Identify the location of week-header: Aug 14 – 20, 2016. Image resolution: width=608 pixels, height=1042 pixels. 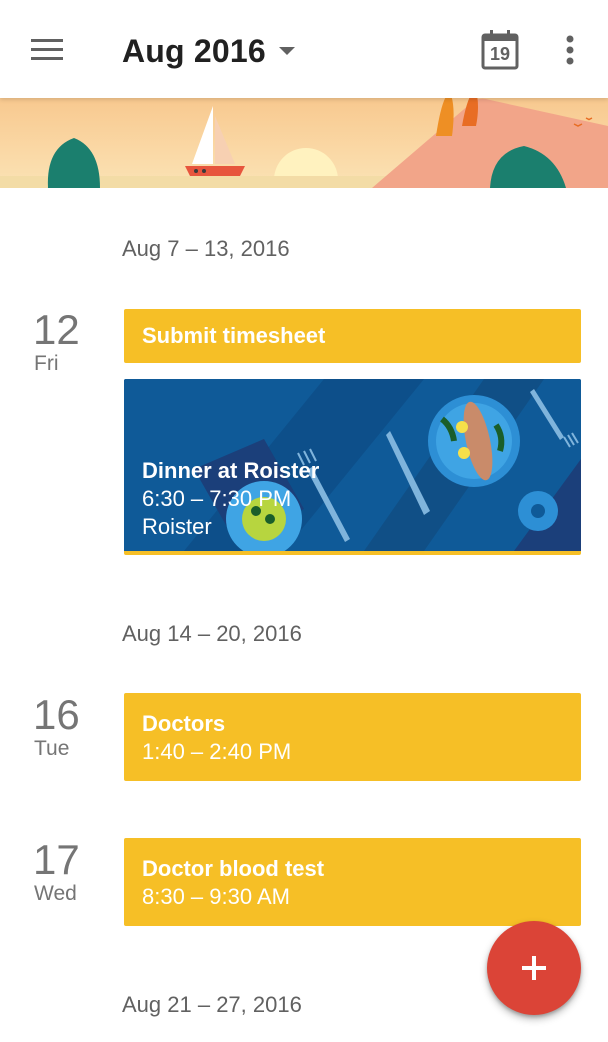
(212, 633).